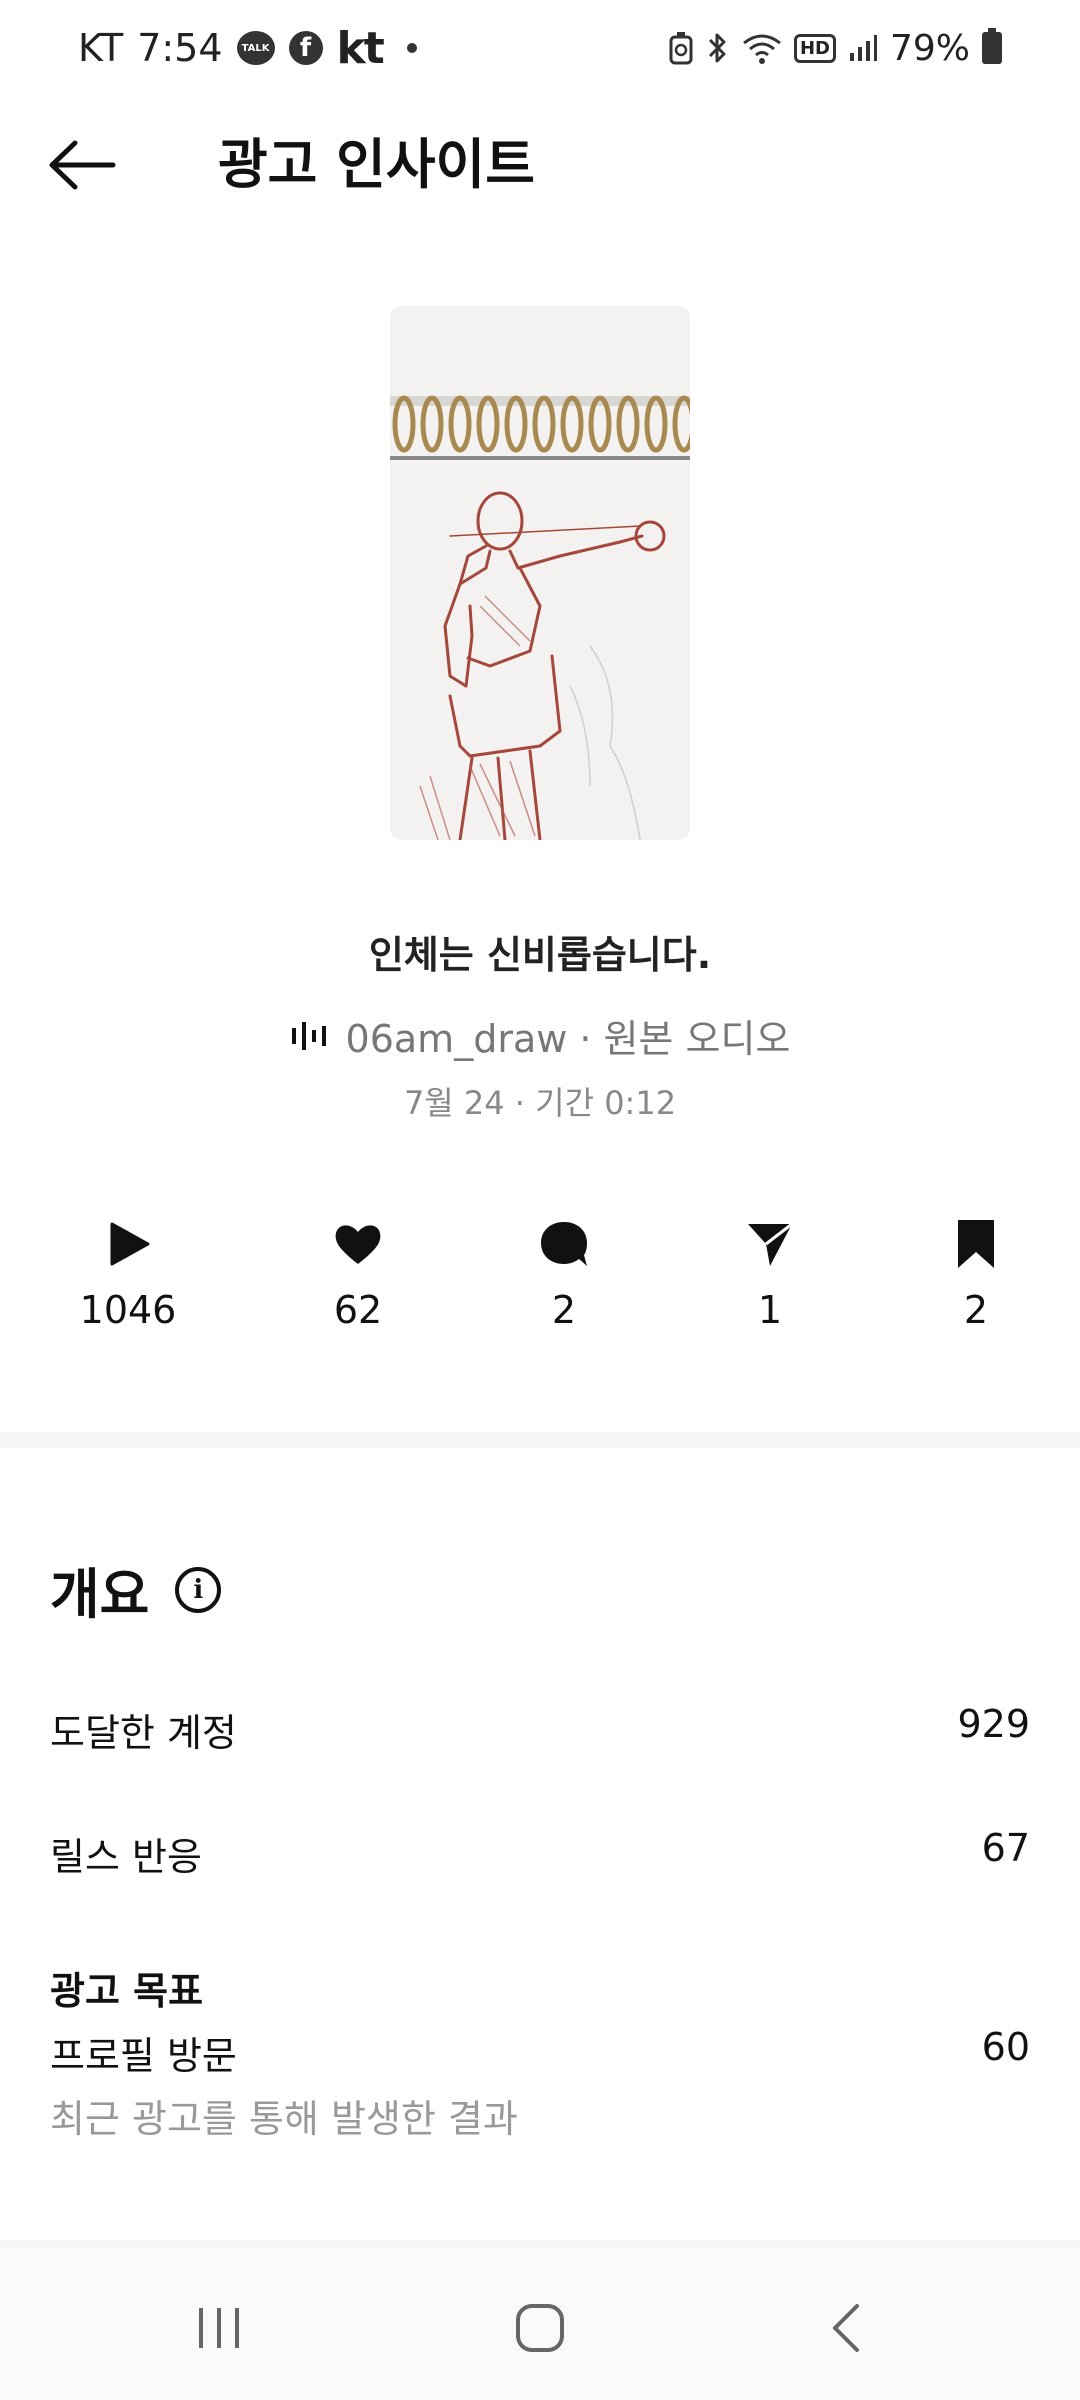 This screenshot has height=2400, width=1080. What do you see at coordinates (929, 48) in the screenshot?
I see `battery-percent: 79%` at bounding box center [929, 48].